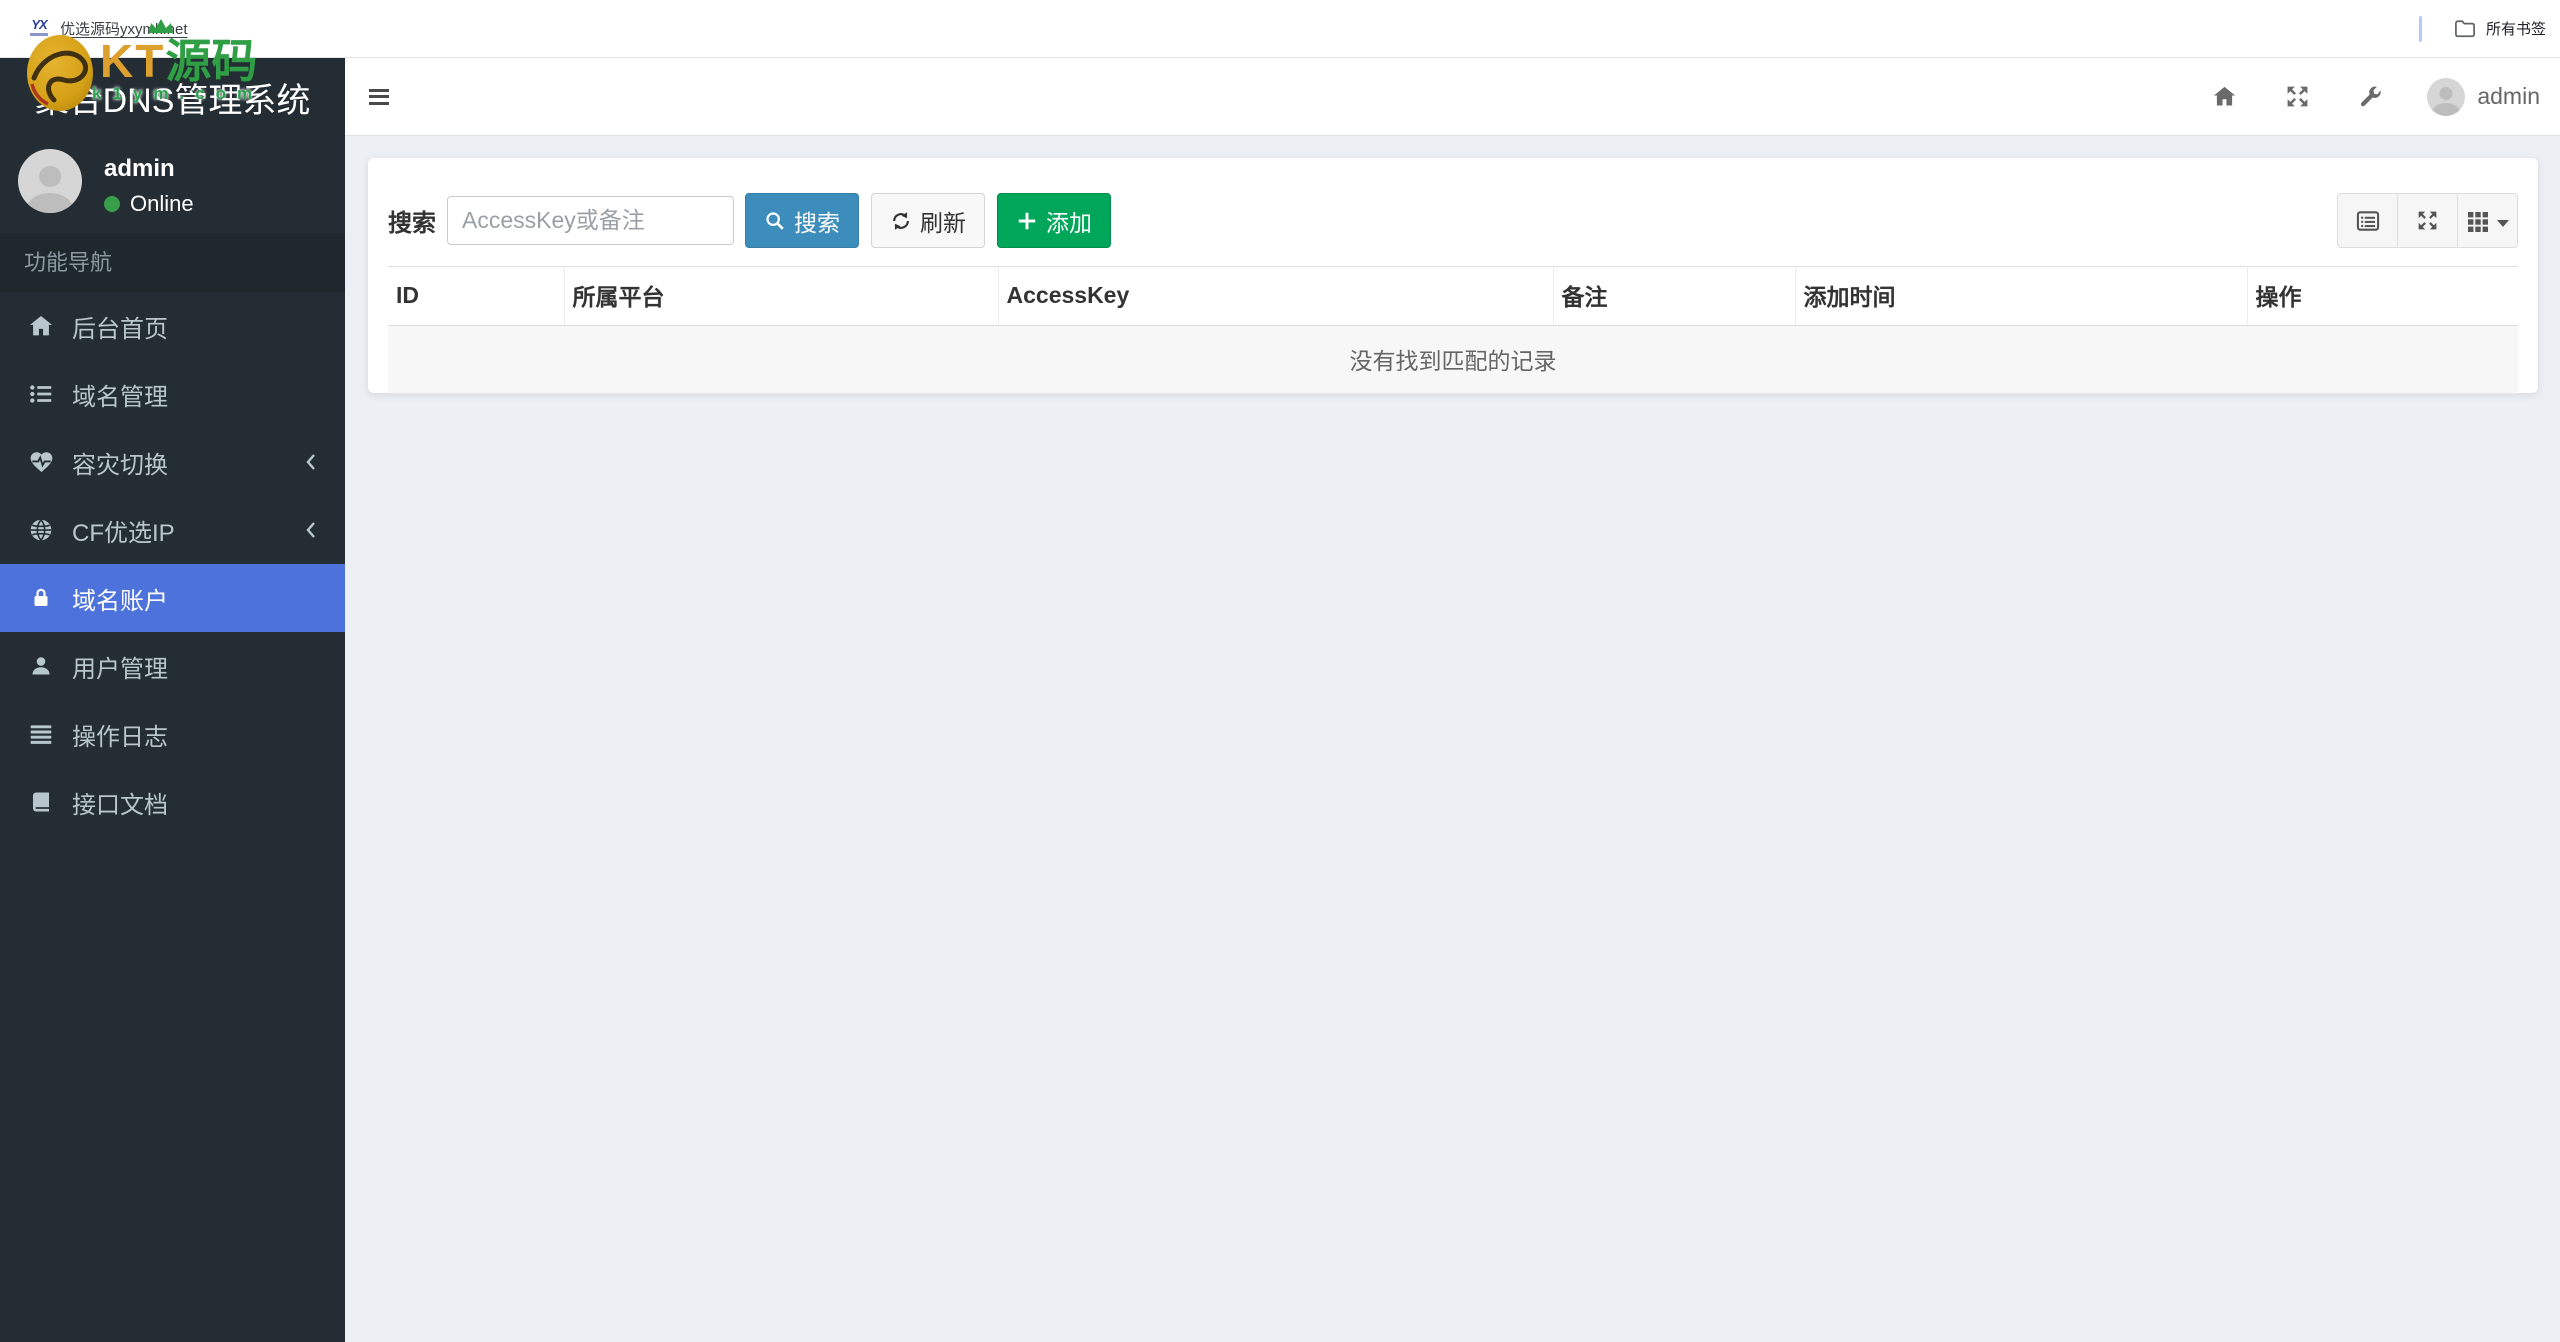 The width and height of the screenshot is (2560, 1342). I want to click on sidebar-item-cf-ip: CF优选IP, so click(172, 530).